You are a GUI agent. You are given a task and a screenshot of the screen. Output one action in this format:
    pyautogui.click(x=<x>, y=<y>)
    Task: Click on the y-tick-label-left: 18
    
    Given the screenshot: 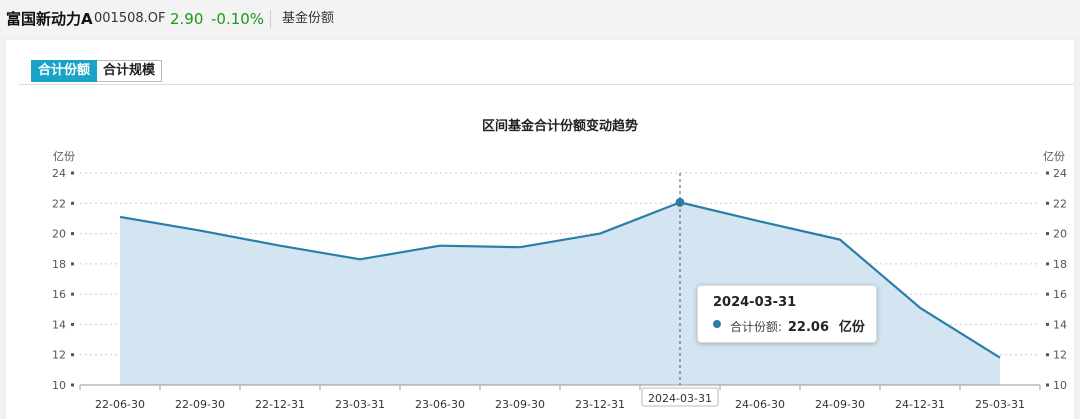 What is the action you would take?
    pyautogui.click(x=59, y=264)
    